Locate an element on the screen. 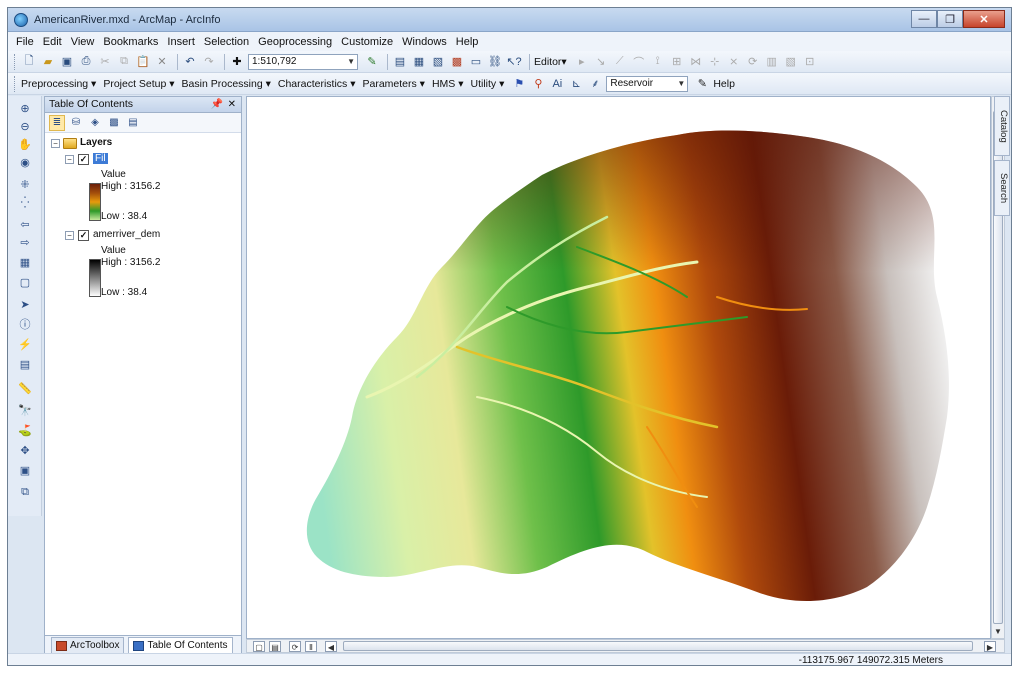  cut-polygons-icon: ⊹ is located at coordinates (715, 62).